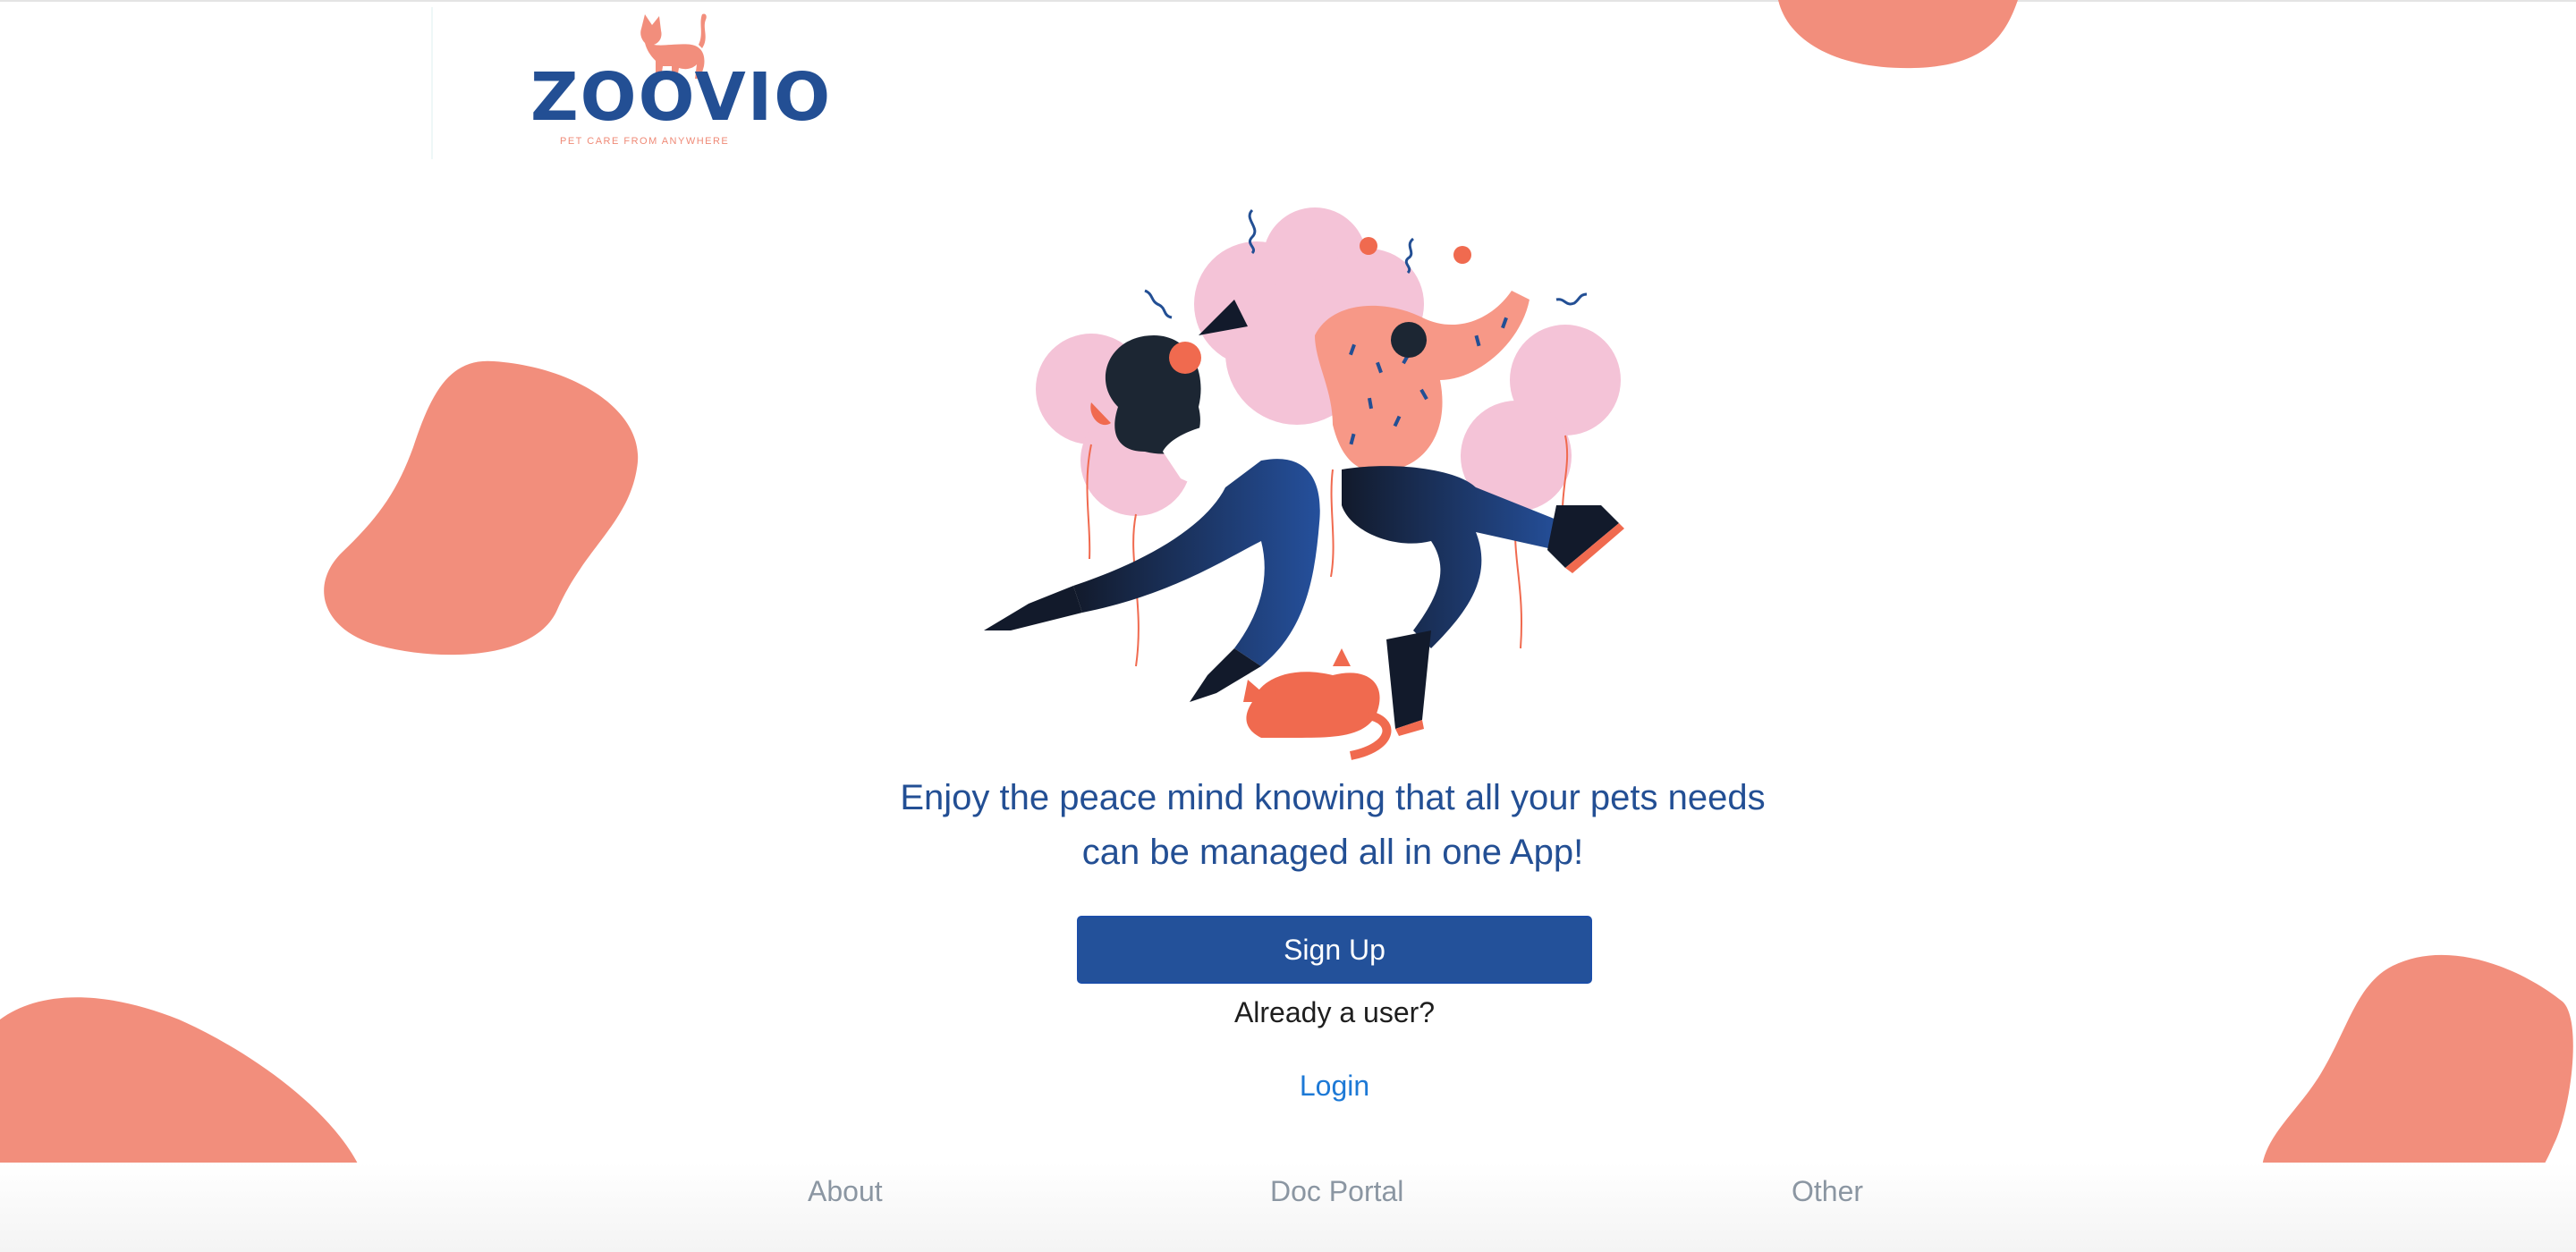  Describe the element at coordinates (681, 97) in the screenshot. I see `logo-wordmark: ZOOVIO` at that location.